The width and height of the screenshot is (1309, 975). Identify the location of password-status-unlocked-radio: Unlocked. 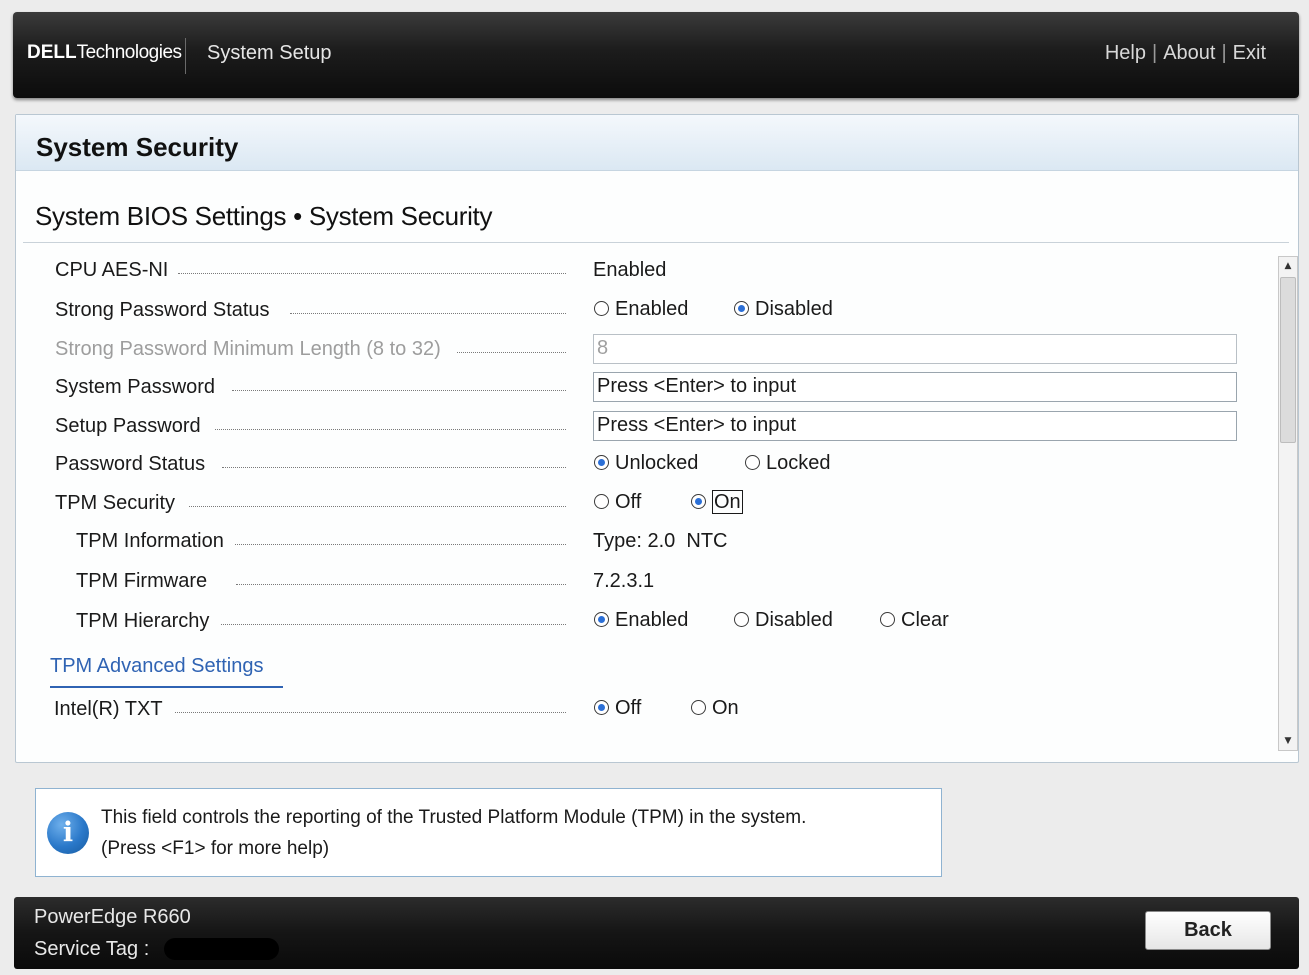
(646, 463).